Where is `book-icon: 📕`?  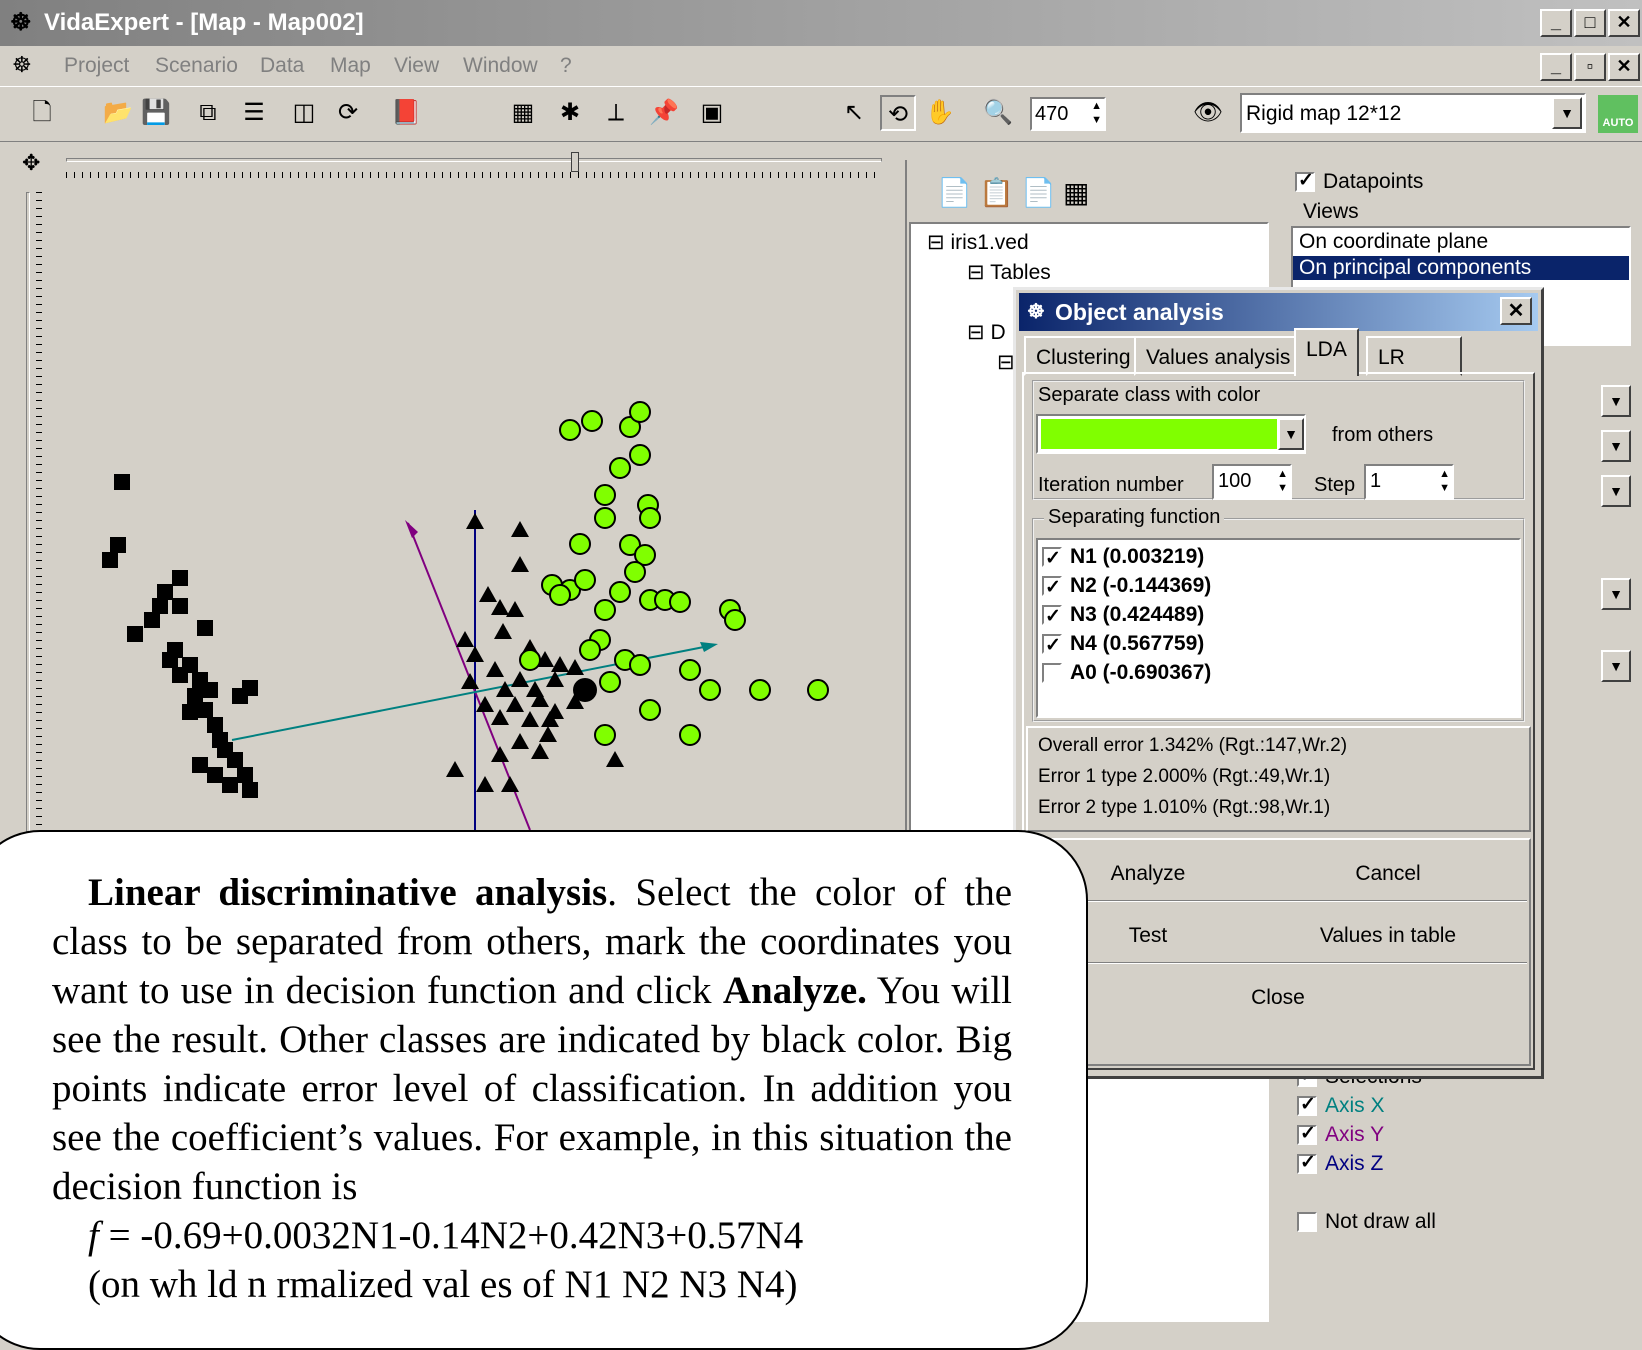
book-icon: 📕 is located at coordinates (406, 113).